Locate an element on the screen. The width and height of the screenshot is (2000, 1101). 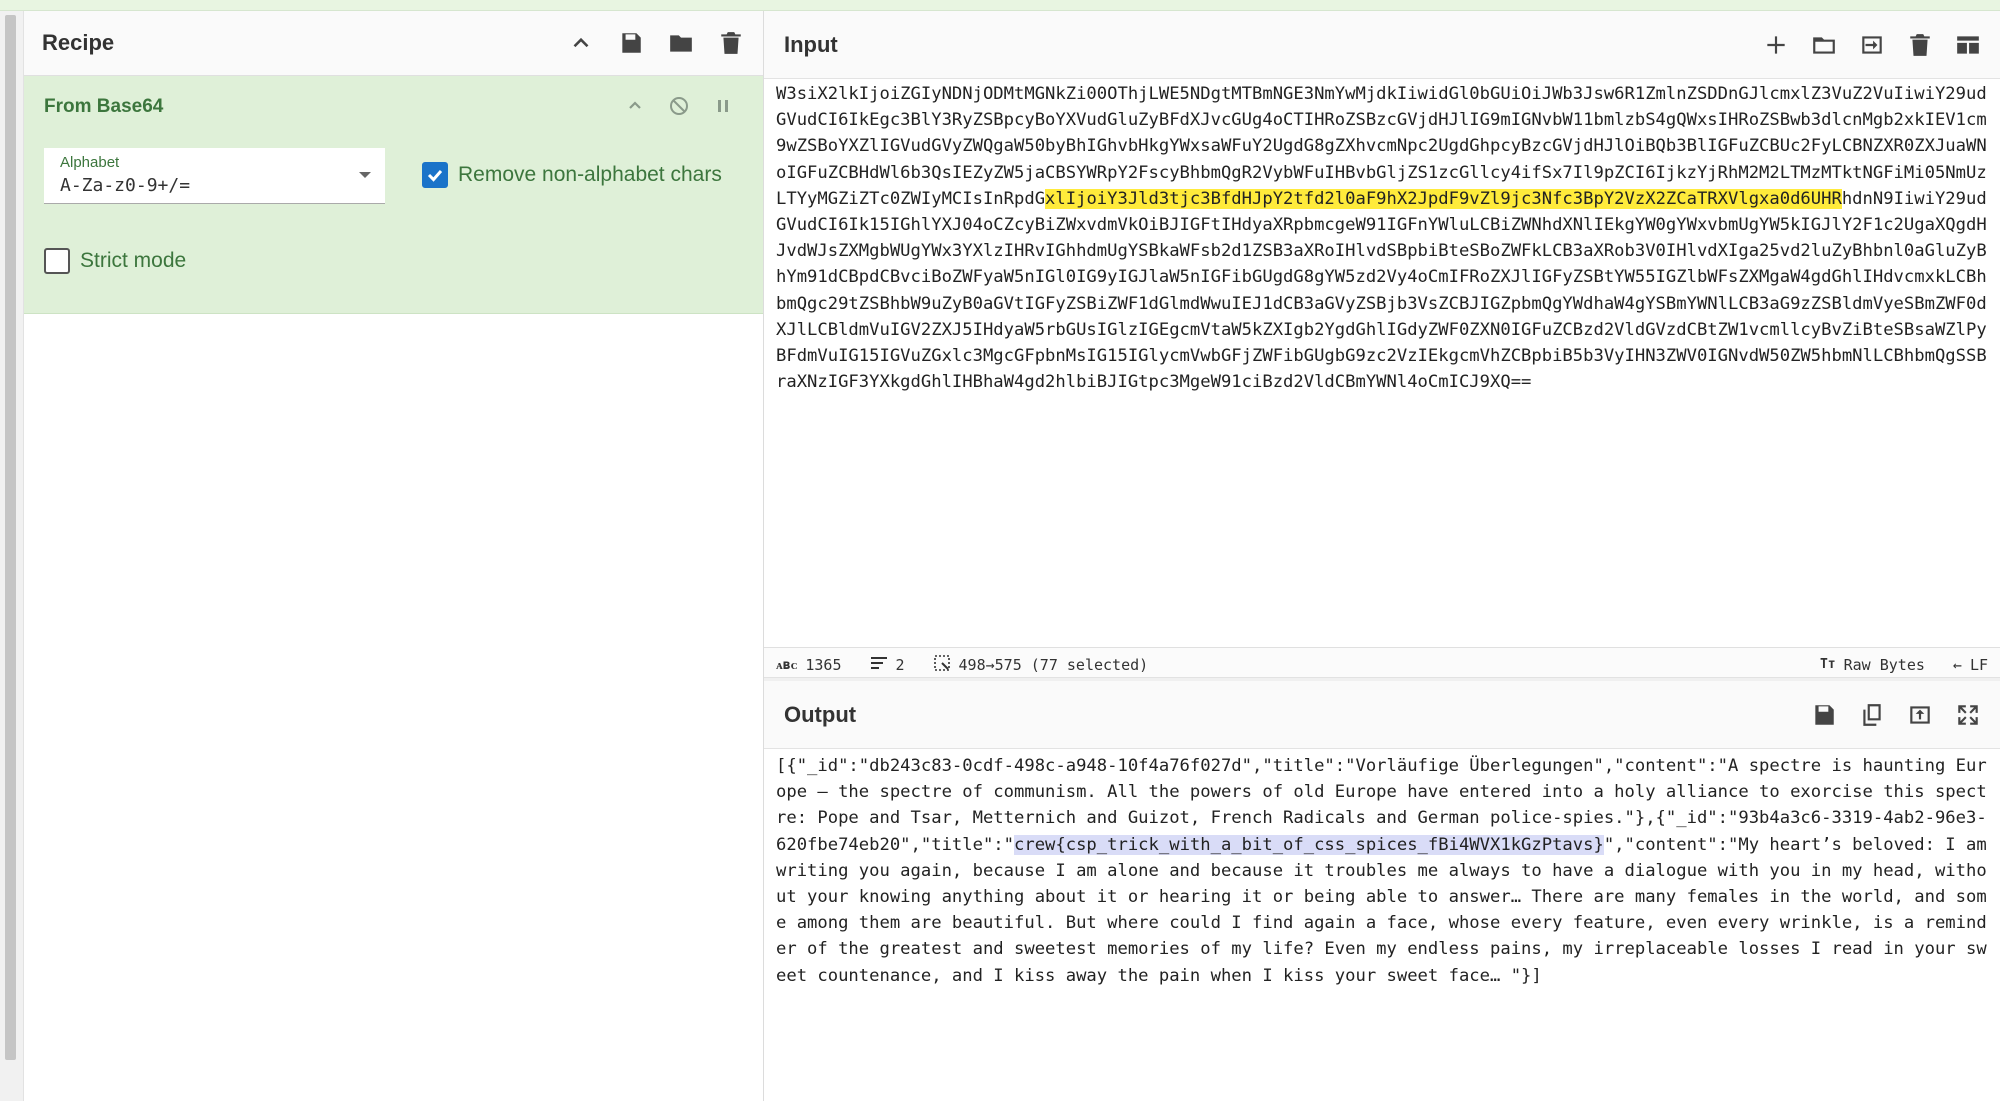
left-scrollbar is located at coordinates (12, 556).